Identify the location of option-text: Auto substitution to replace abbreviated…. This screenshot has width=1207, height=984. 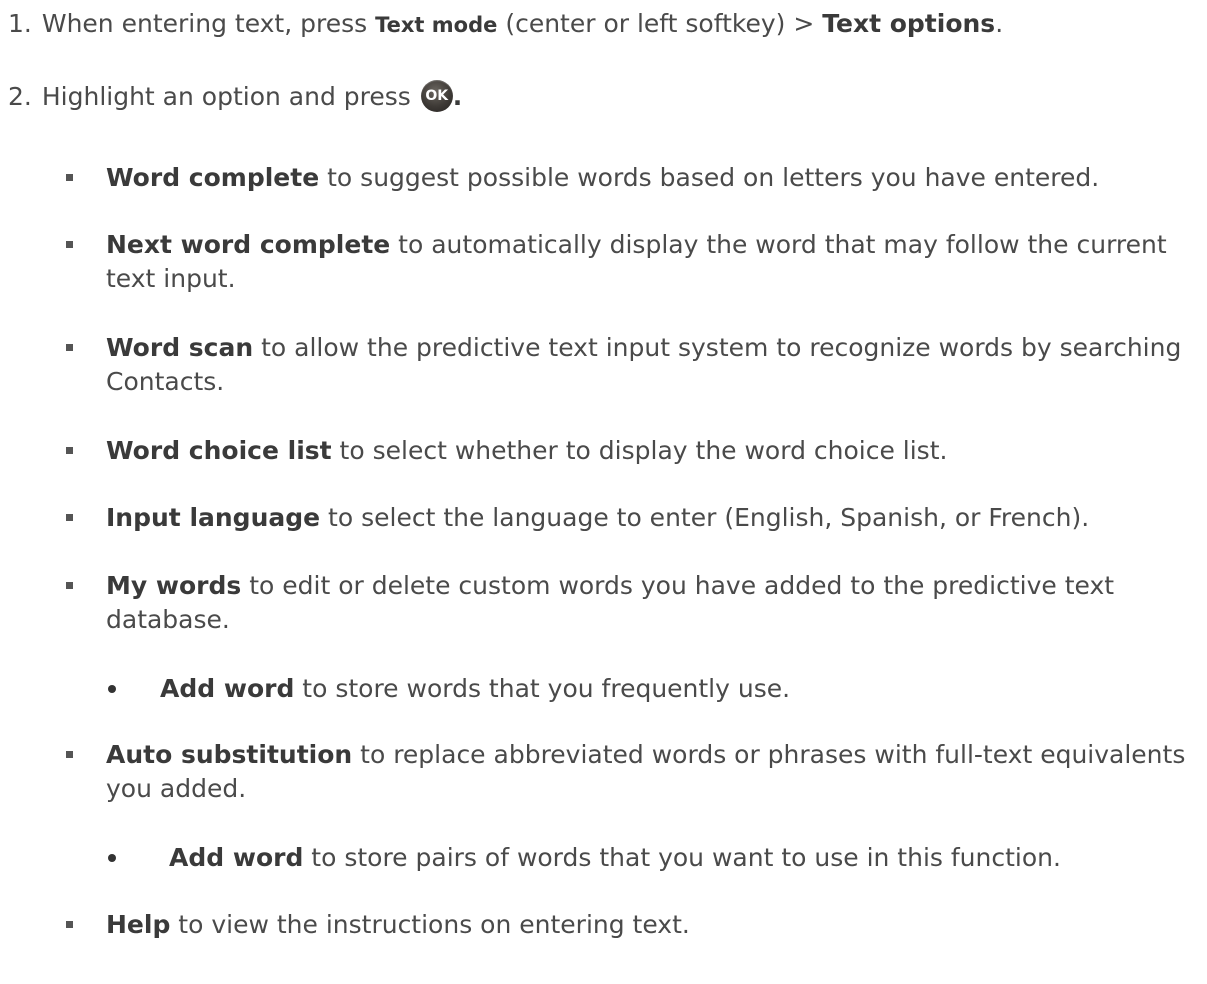
(653, 772).